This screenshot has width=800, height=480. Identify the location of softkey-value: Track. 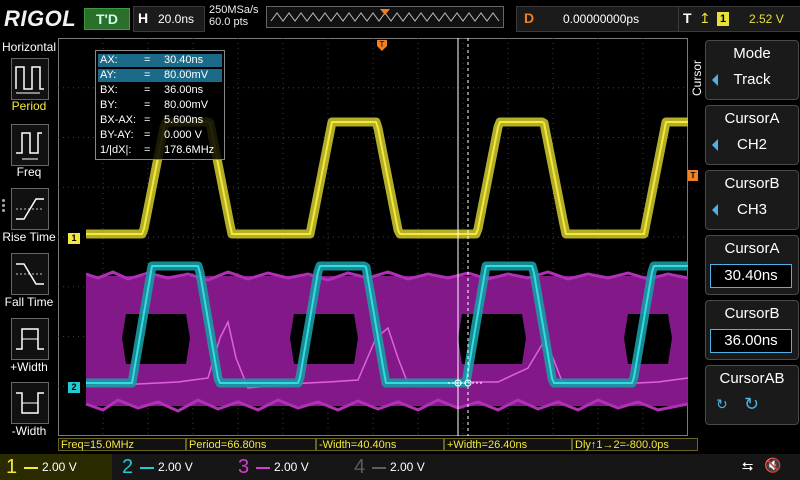
(752, 79).